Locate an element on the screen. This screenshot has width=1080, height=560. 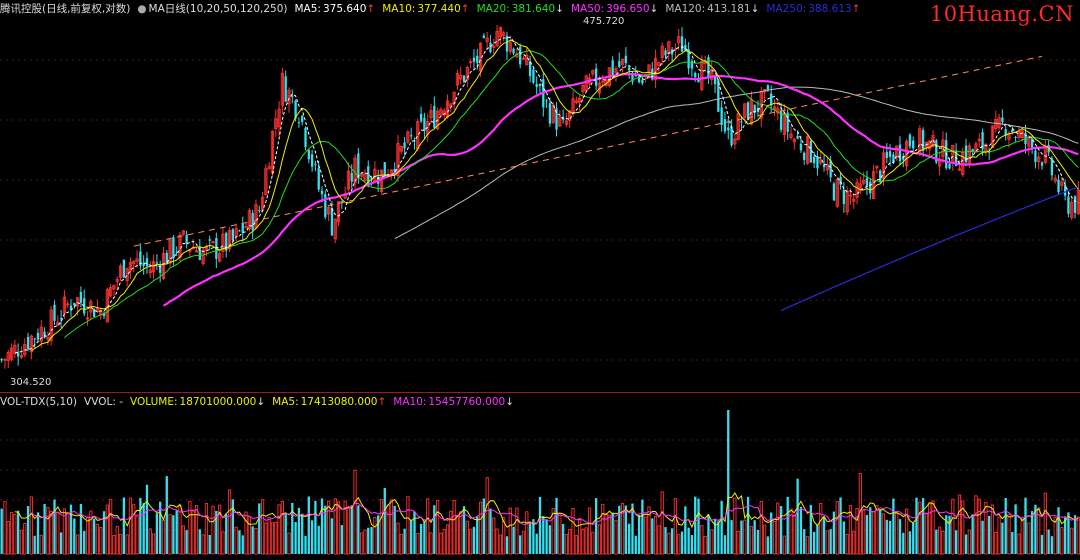
vol-item-2-label: MA10: is located at coordinates (410, 402).